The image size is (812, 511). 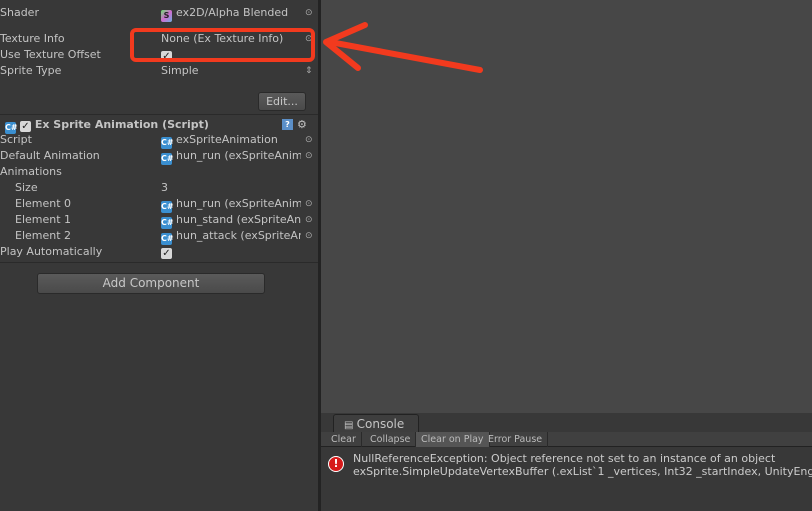 I want to click on console-toolbar: Clear Collapse Clear on Play Error Pause, so click(x=566, y=439).